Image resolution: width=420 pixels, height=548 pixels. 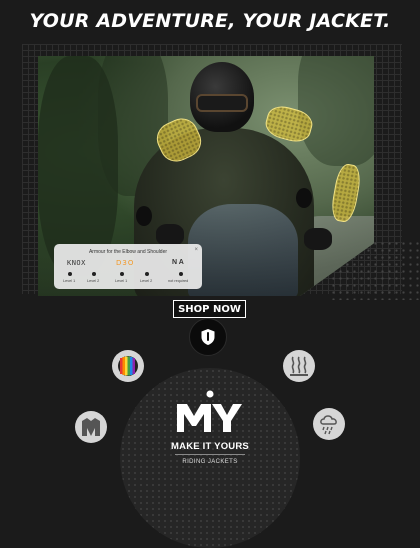 What do you see at coordinates (178, 262) in the screenshot?
I see `na-label: N A` at bounding box center [178, 262].